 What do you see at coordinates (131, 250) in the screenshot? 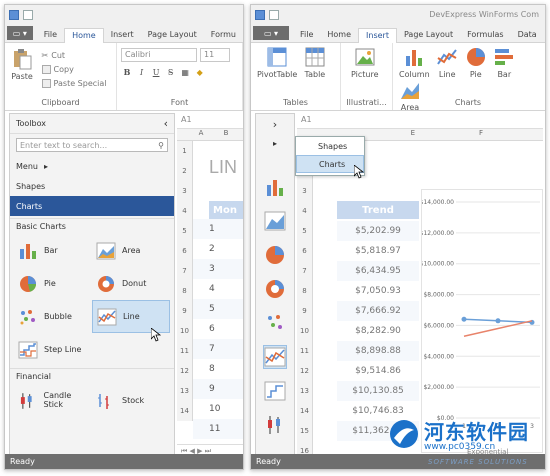
I see `chart-item-area: Area` at bounding box center [131, 250].